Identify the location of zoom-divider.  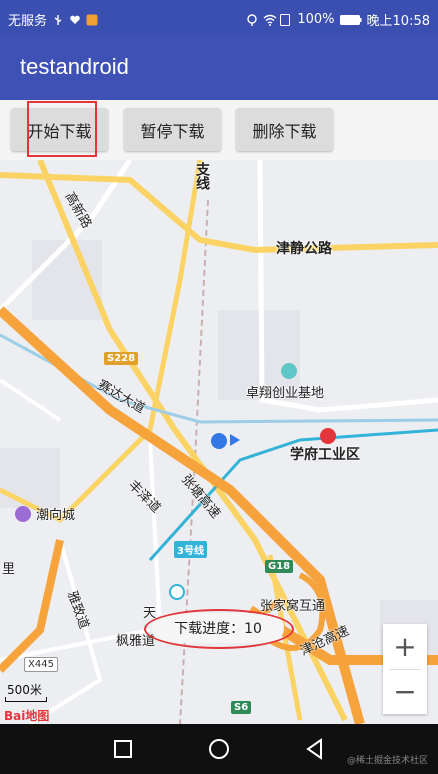
(405, 669).